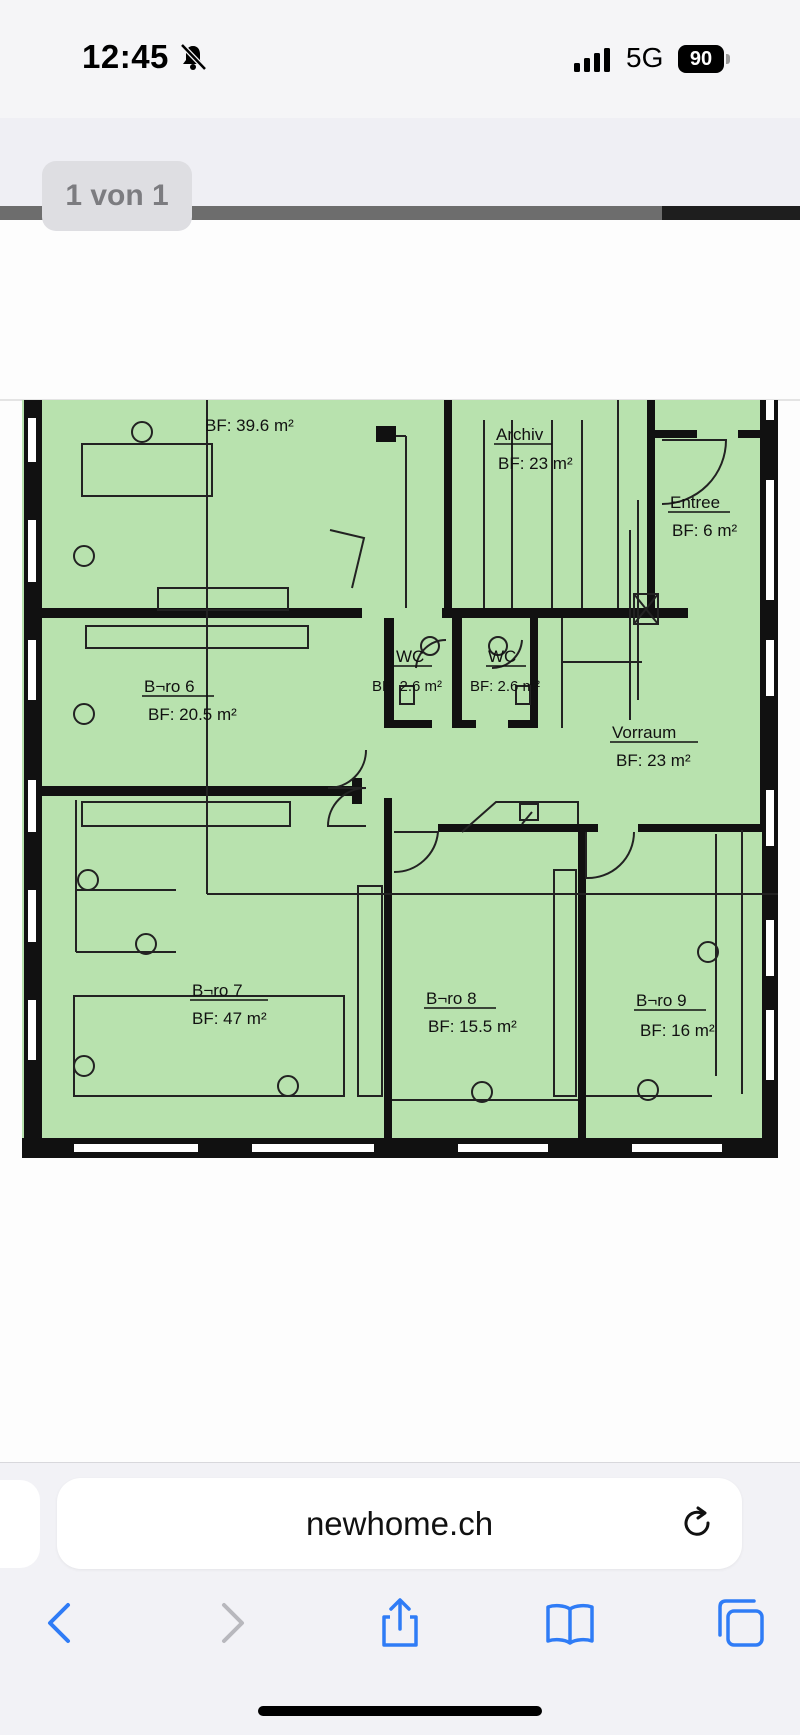 The height and width of the screenshot is (1735, 800). I want to click on room-label-buro6-name: B¬ro 6, so click(169, 686).